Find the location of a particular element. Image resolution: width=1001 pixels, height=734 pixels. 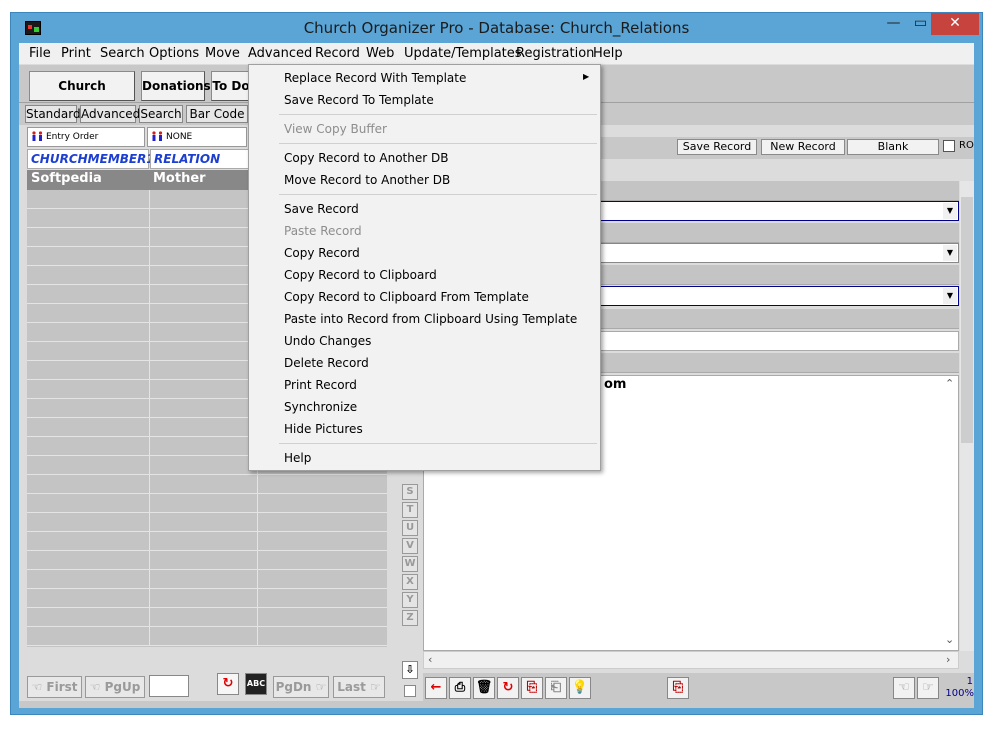

menu-item-hide-pictures: Hide Pictures is located at coordinates (323, 429).